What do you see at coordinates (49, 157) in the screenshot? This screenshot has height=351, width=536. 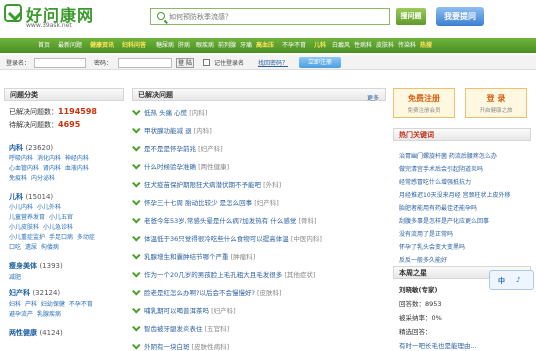 I see `sub-link-row: 呼吸内科 消化内科 神经内科` at bounding box center [49, 157].